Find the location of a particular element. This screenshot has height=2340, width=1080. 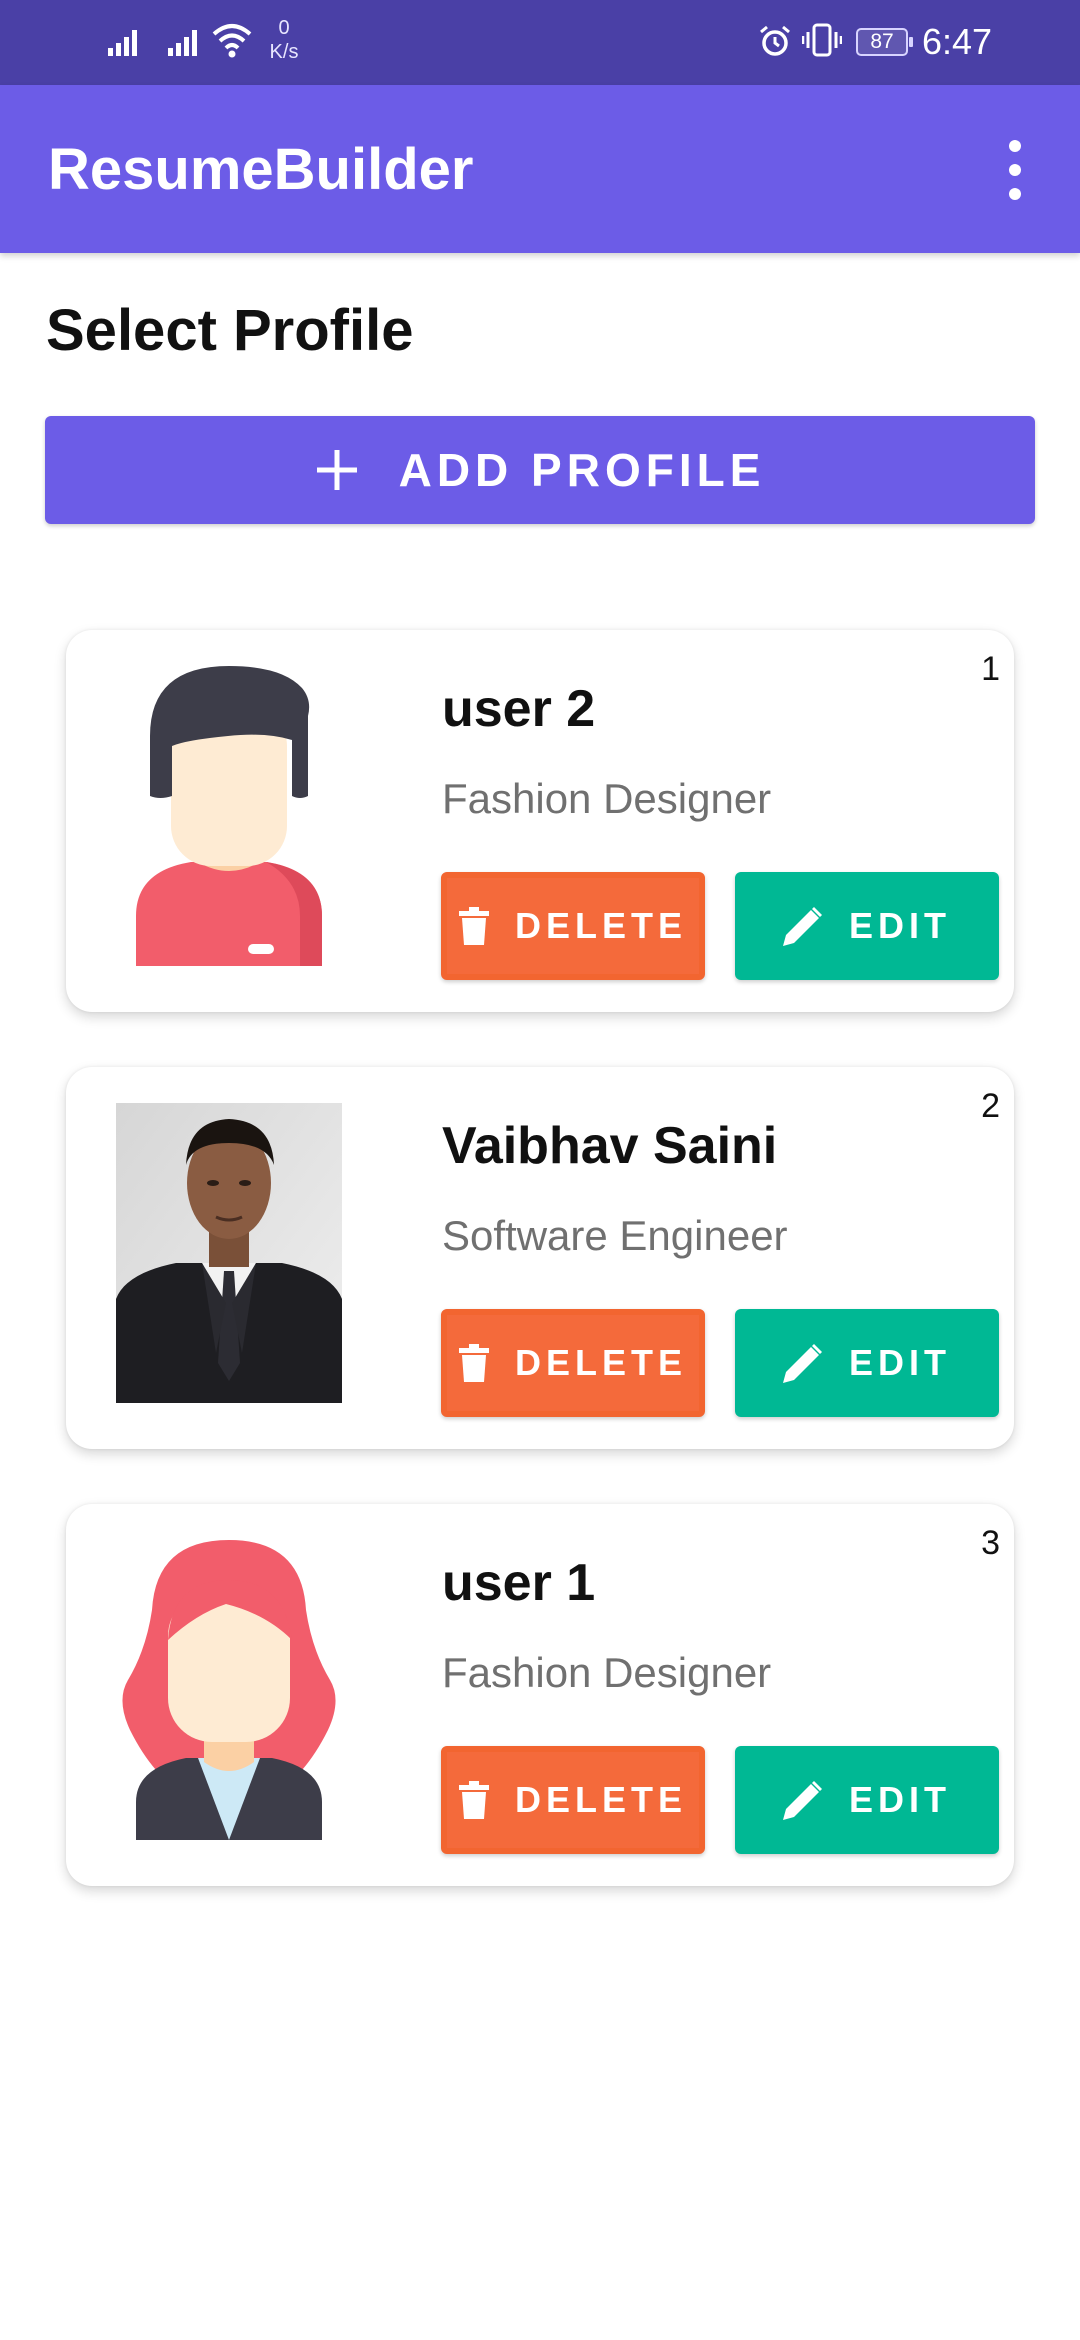

network-speed-unit: K/s is located at coordinates (284, 52).